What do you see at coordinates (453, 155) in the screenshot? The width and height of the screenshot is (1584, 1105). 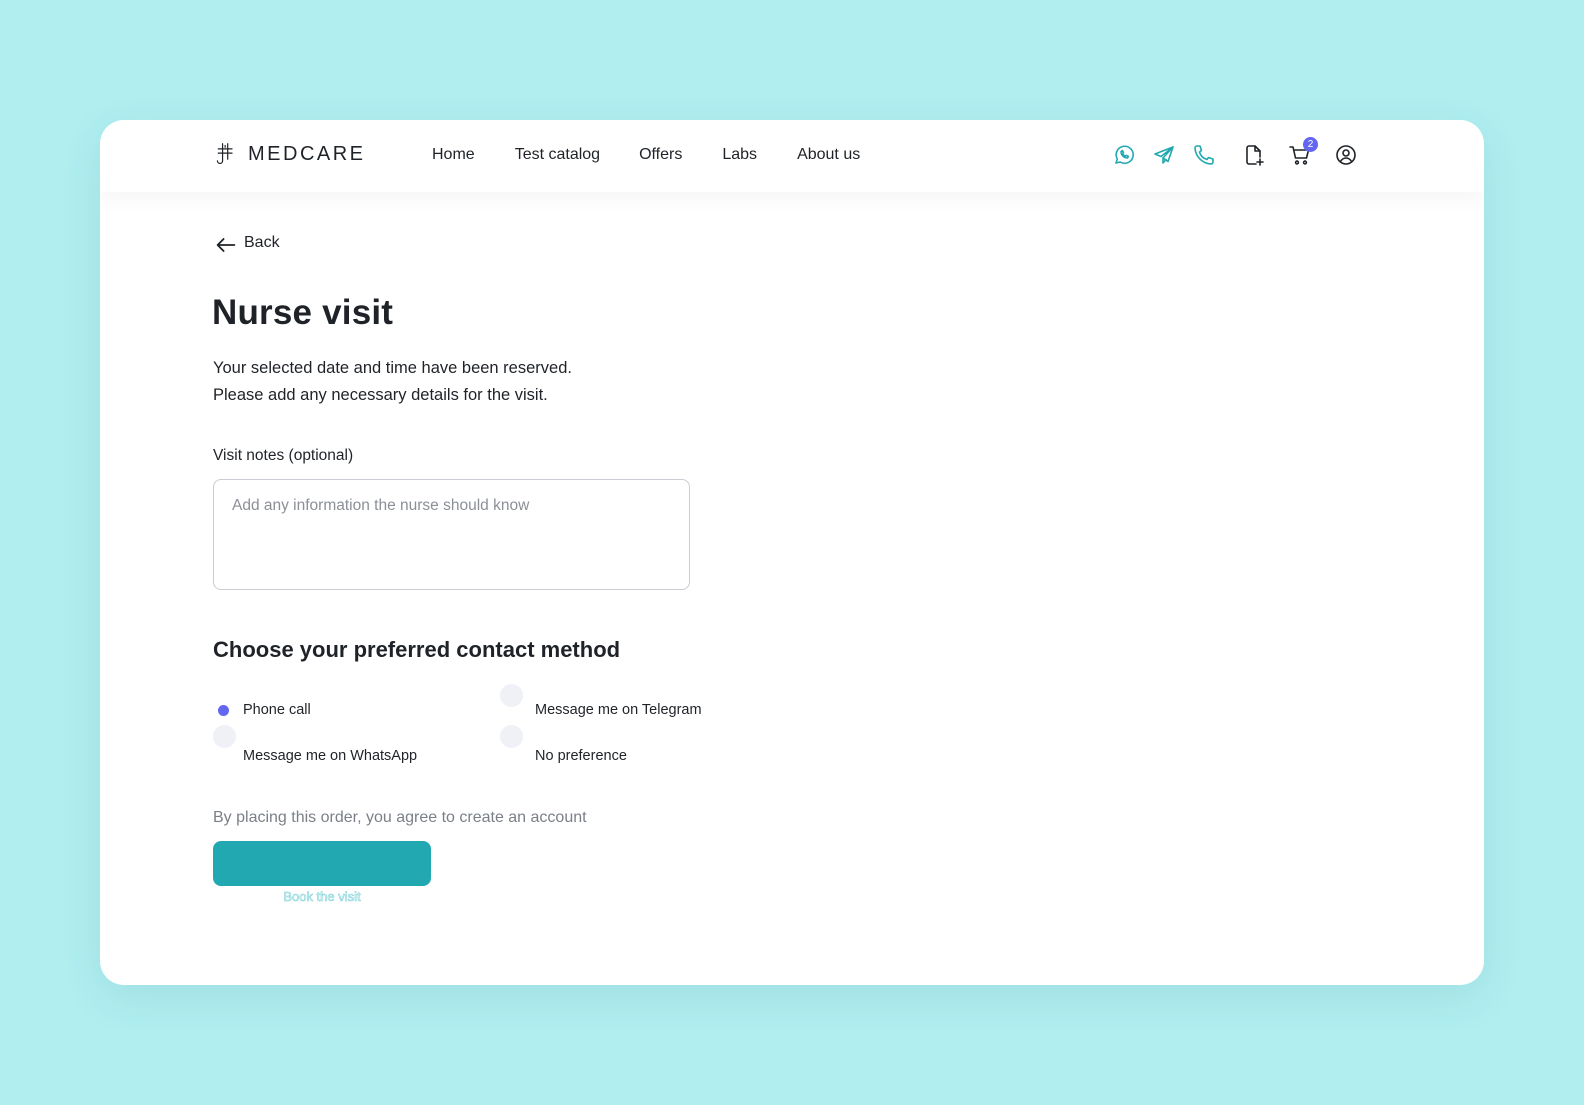 I see `nav-home: Home` at bounding box center [453, 155].